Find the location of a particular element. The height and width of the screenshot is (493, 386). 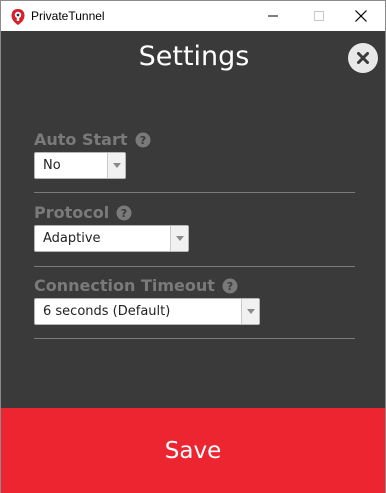

auto-start-label: Auto Start is located at coordinates (81, 139).